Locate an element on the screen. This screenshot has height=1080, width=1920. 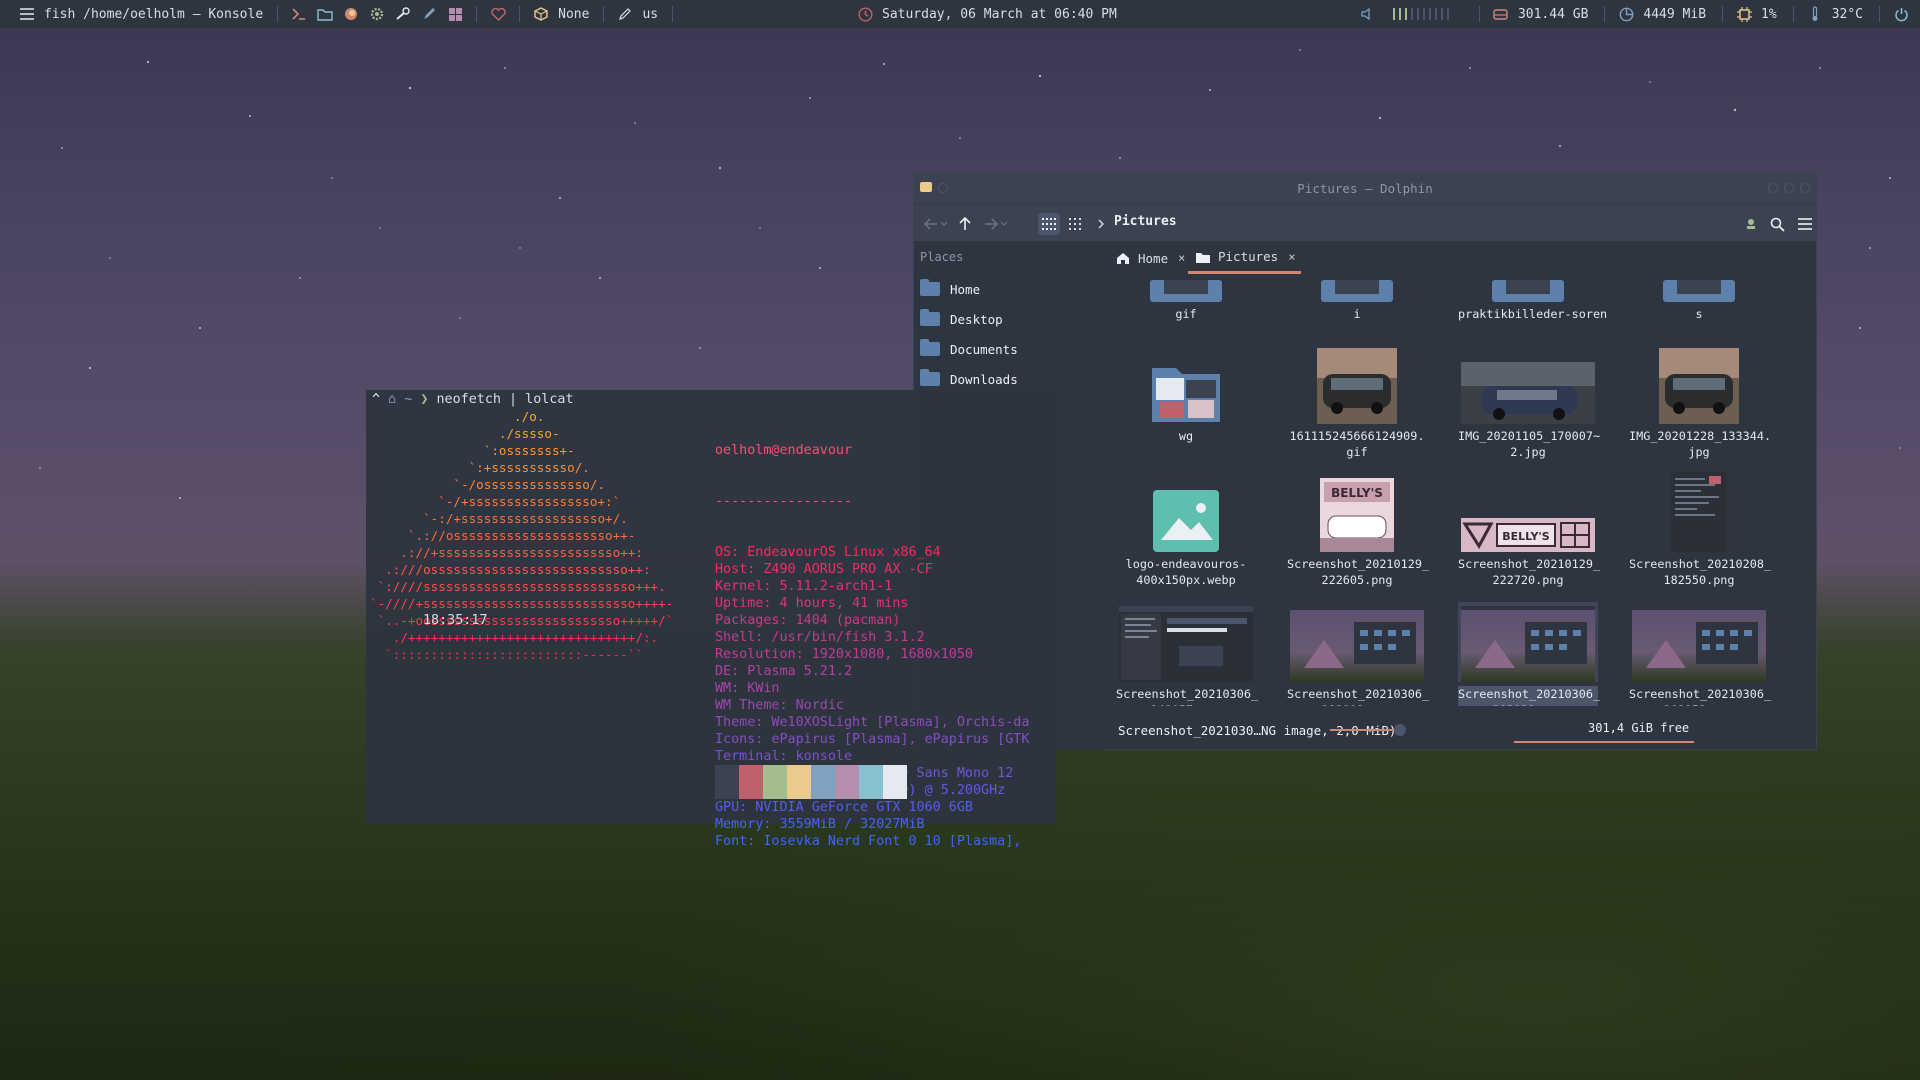
zoom-slider-handle is located at coordinates (1400, 730).